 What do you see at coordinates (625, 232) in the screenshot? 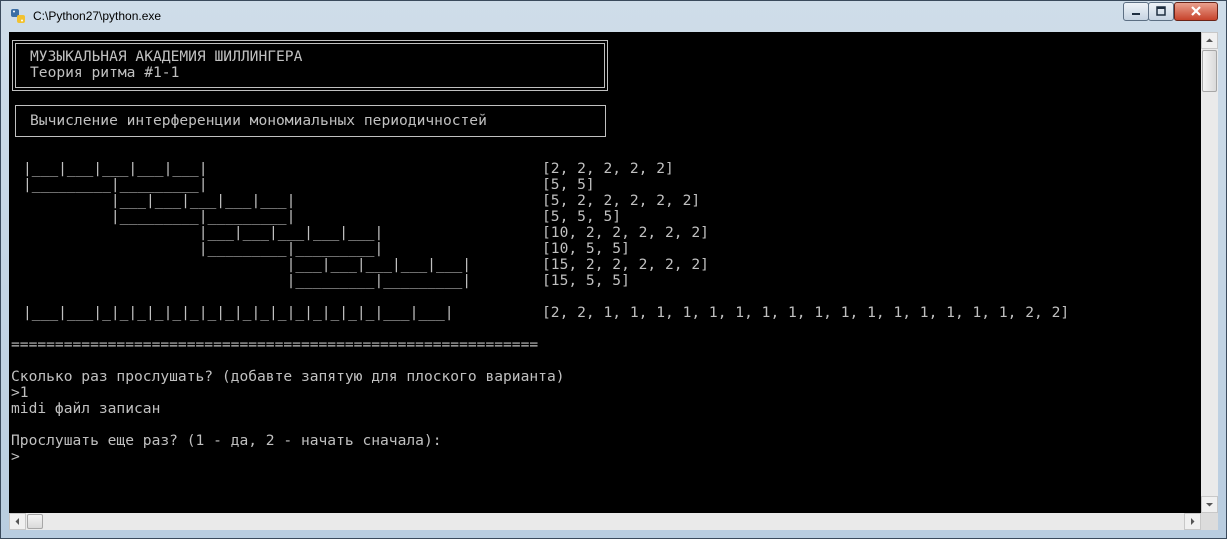
I see `rhythm-values: [10, 2, 2, 2, 2, 2]` at bounding box center [625, 232].